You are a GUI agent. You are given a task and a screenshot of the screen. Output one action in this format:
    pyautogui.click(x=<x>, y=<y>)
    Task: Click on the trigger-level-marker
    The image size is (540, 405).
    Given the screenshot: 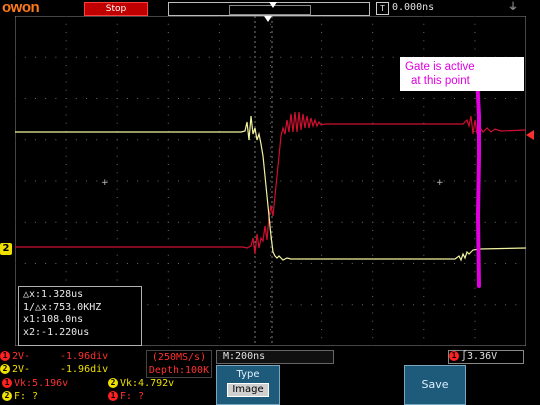 What is the action you would take?
    pyautogui.click(x=530, y=135)
    